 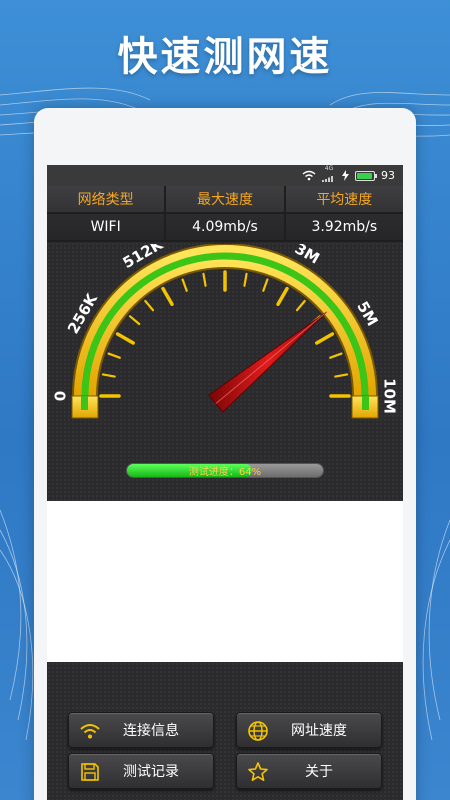 I want to click on bottom-action-bar: 连接信息 网址速度 测试记录 关于, so click(x=225, y=731).